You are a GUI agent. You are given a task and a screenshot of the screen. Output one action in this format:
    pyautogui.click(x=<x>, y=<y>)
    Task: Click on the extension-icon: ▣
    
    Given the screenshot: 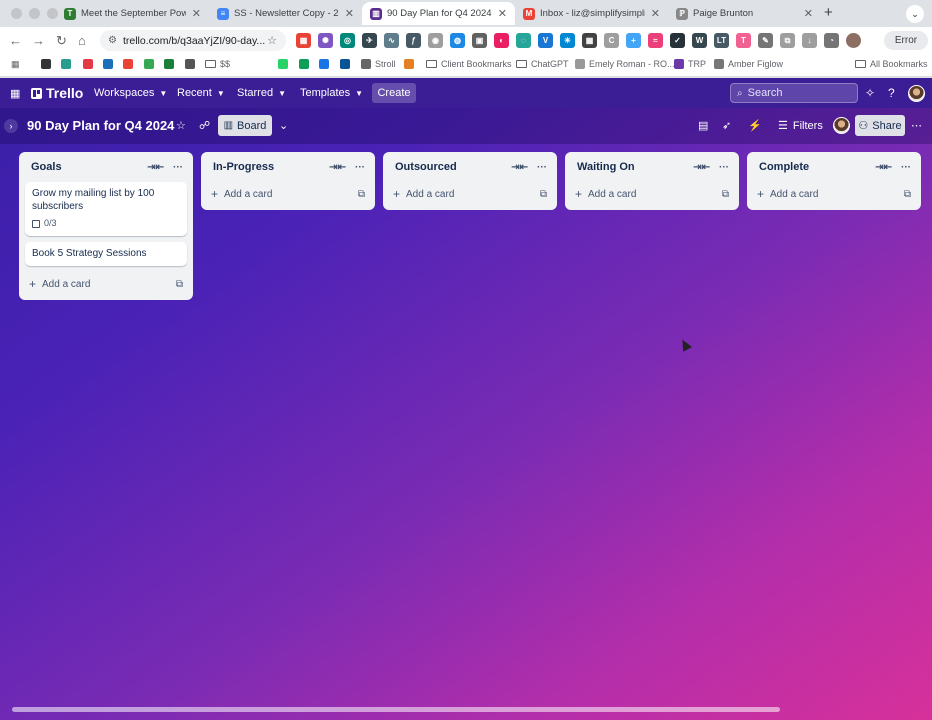 What is the action you would take?
    pyautogui.click(x=479, y=40)
    